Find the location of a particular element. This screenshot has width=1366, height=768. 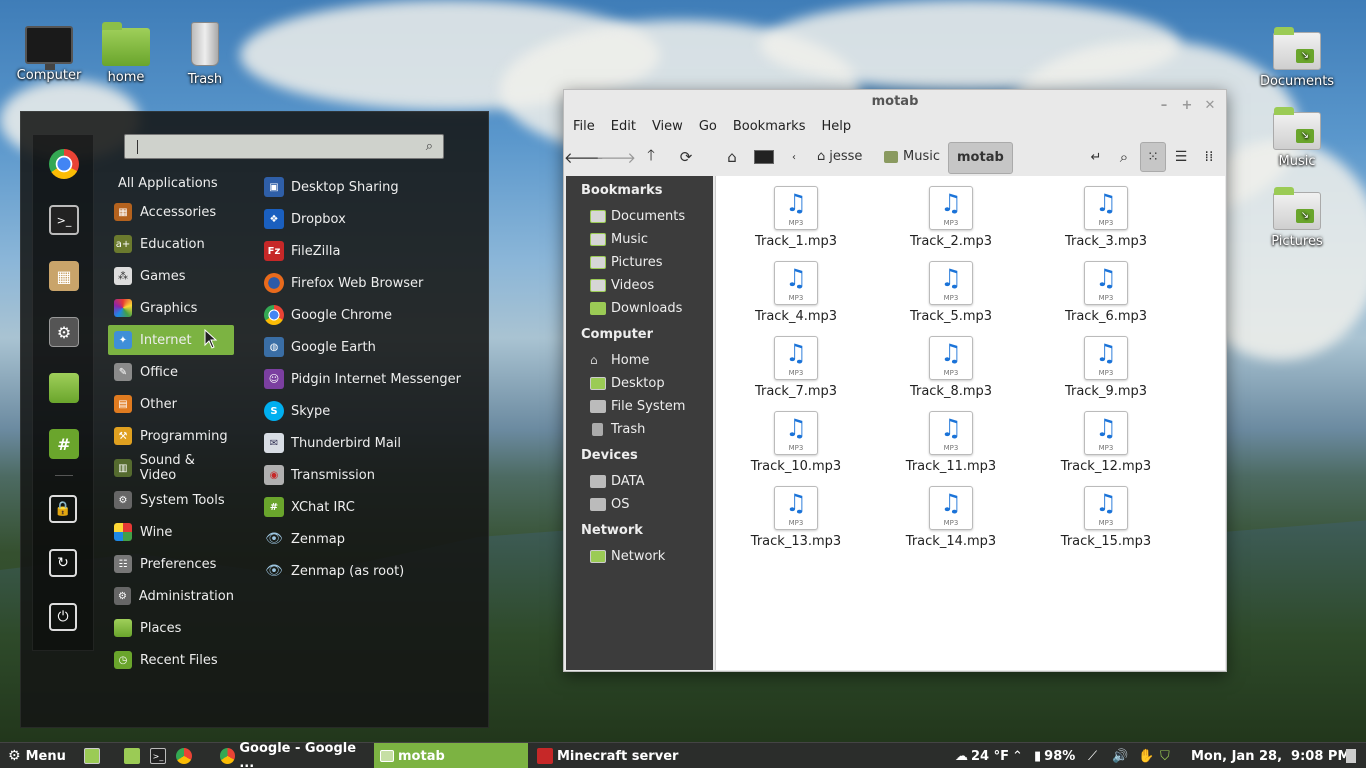

app-dropbox: ❖ Dropbox is located at coordinates (305, 219).